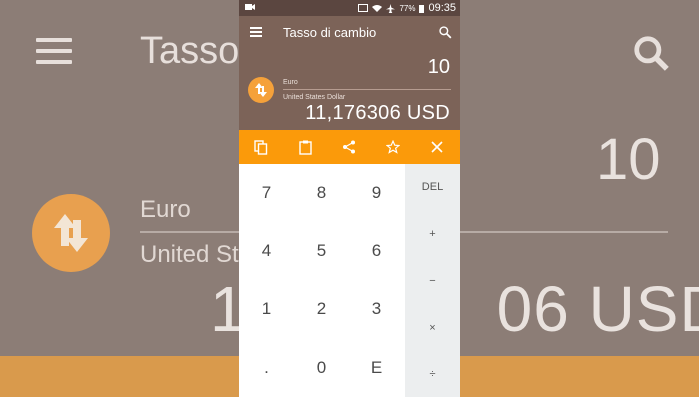  I want to click on key-2: 2, so click(321, 309).